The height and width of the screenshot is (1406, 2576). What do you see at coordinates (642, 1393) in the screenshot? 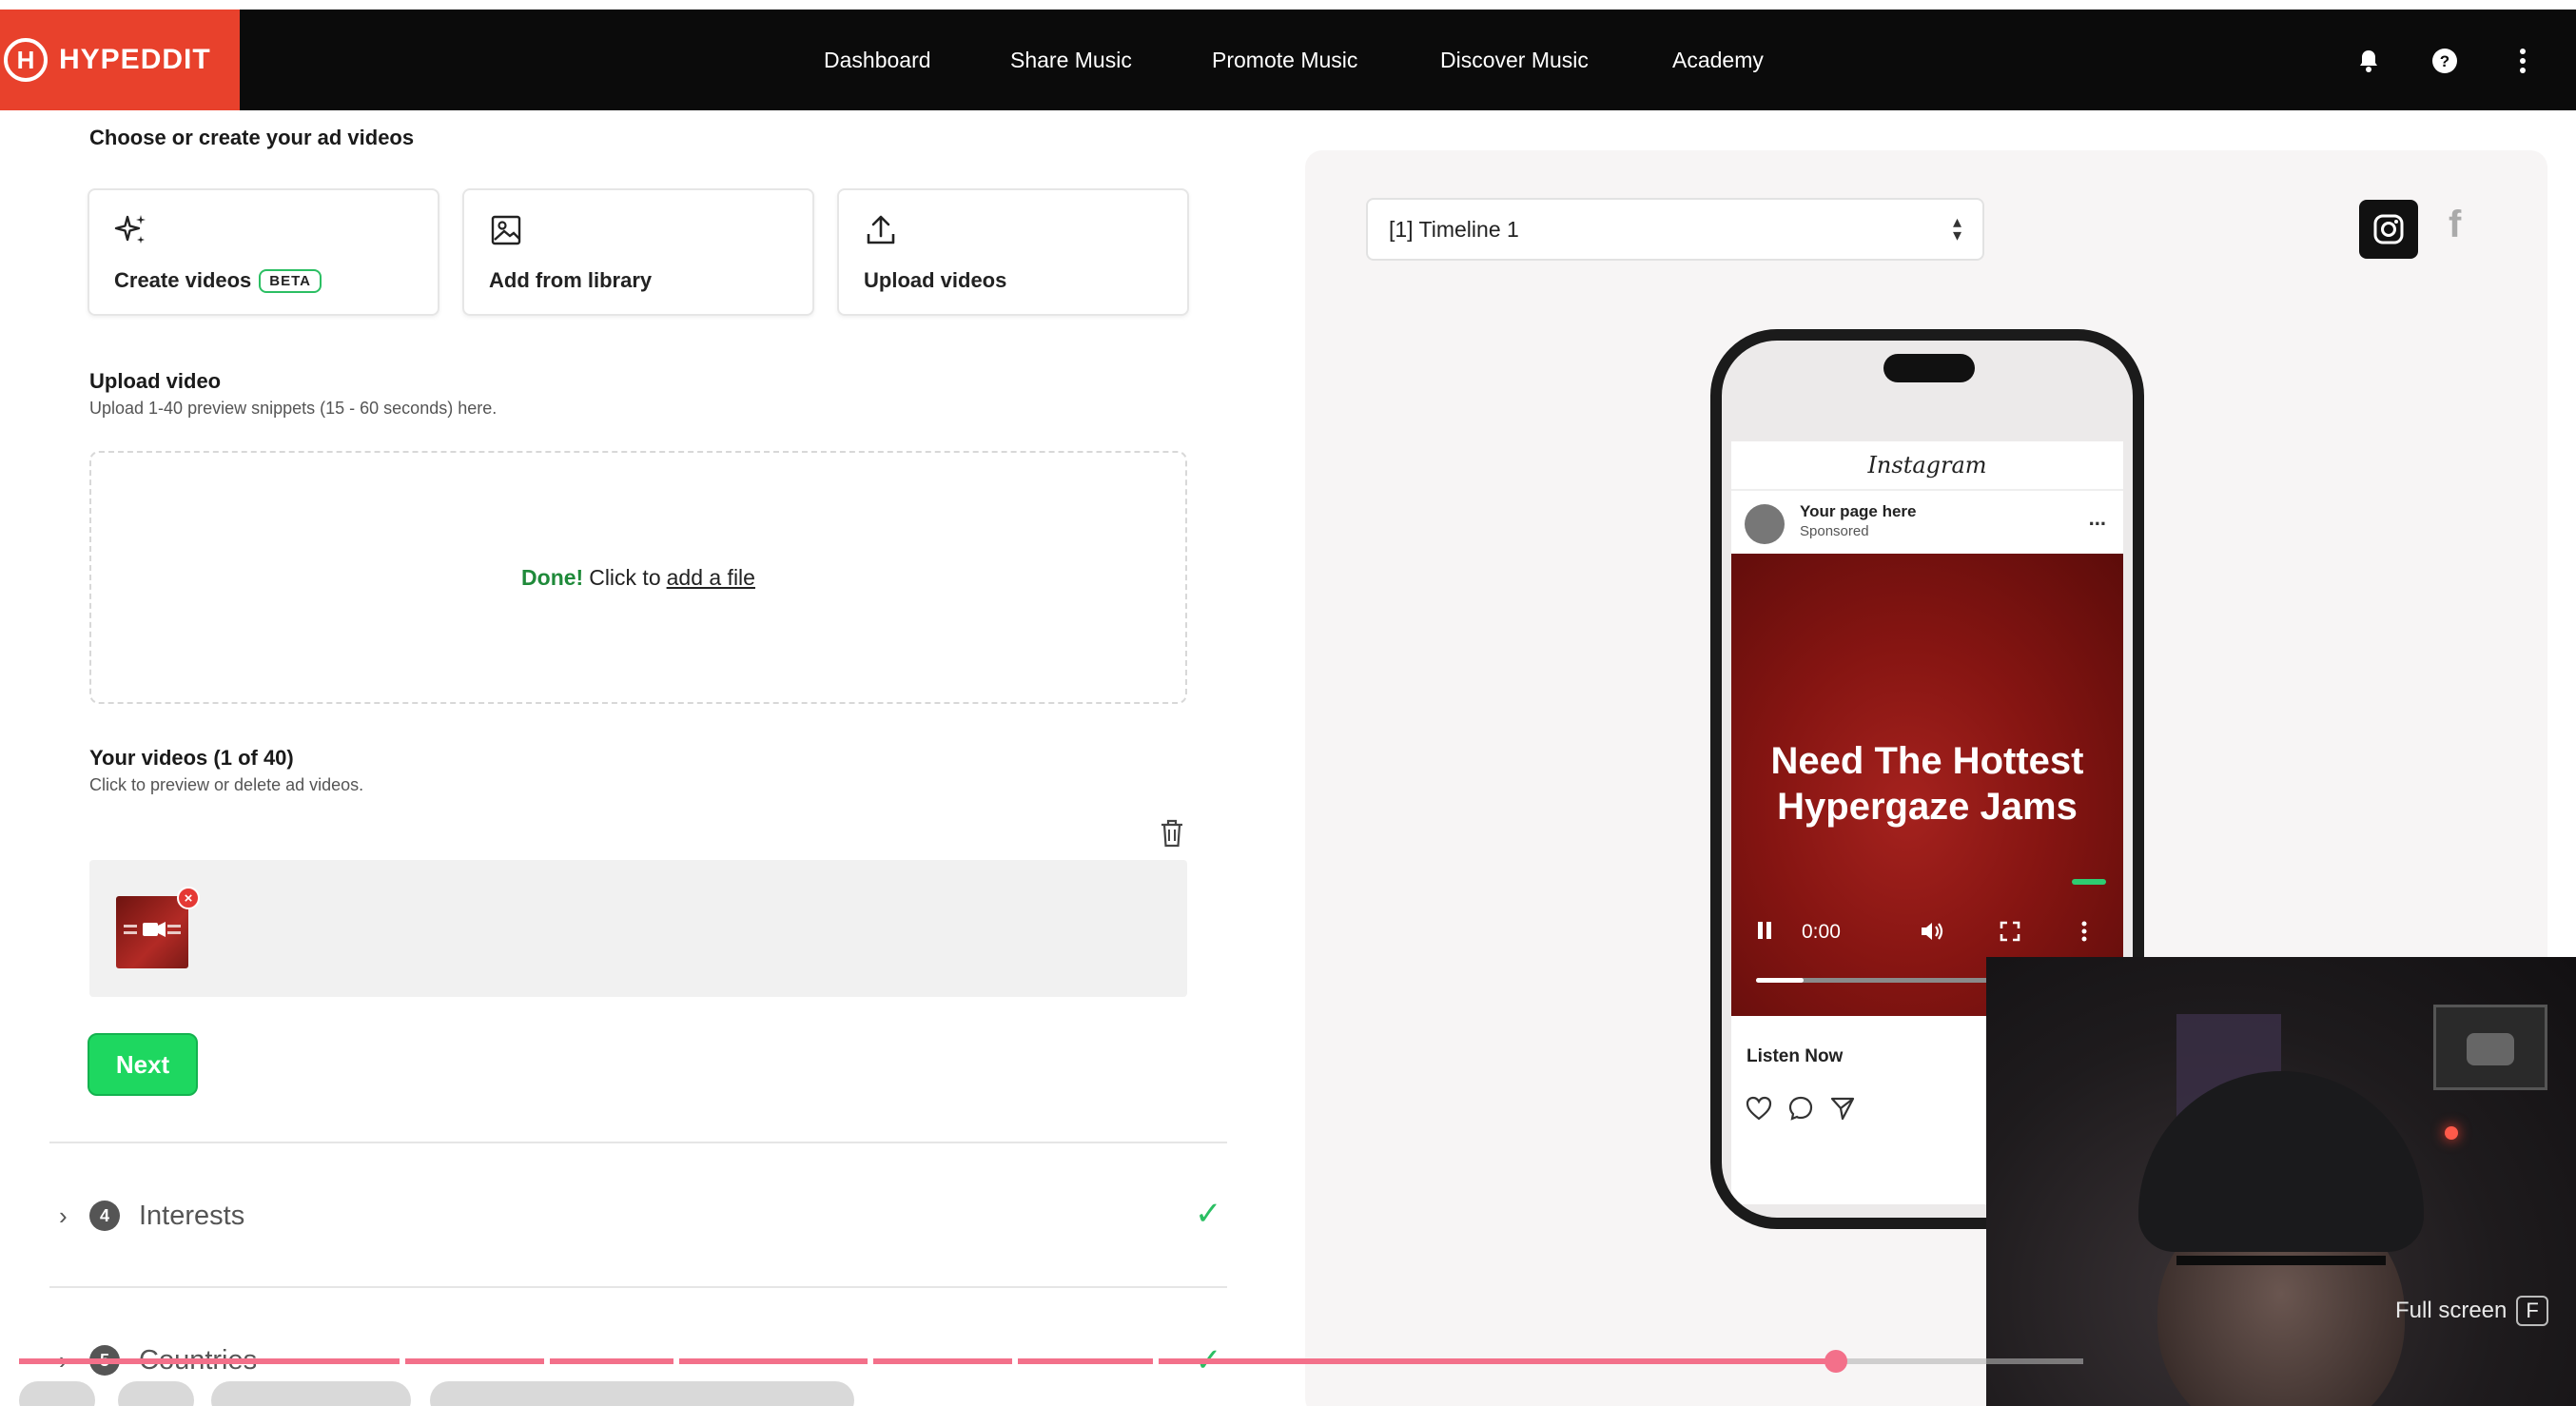
I see `player-chapter-pill` at bounding box center [642, 1393].